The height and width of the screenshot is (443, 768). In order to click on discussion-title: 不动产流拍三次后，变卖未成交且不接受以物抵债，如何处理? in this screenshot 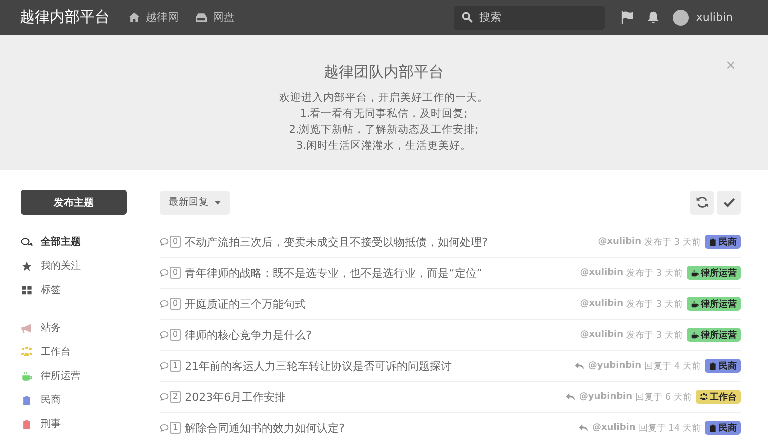, I will do `click(336, 242)`.